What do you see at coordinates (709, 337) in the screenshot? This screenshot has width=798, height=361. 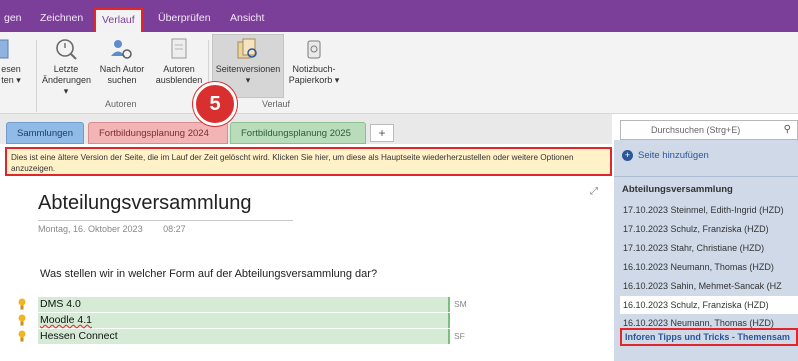 I see `page-list-item-highlighted: Inforen Tipps und Tricks - Themensam` at bounding box center [709, 337].